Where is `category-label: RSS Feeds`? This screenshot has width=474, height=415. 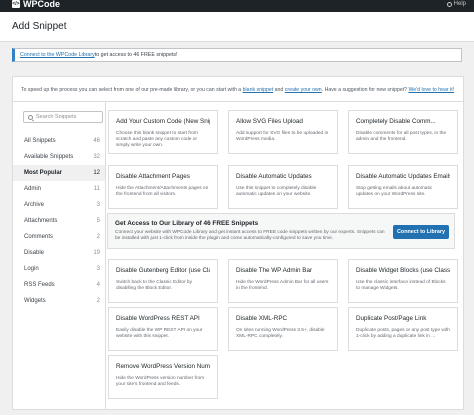
category-label: RSS Feeds is located at coordinates (39, 285).